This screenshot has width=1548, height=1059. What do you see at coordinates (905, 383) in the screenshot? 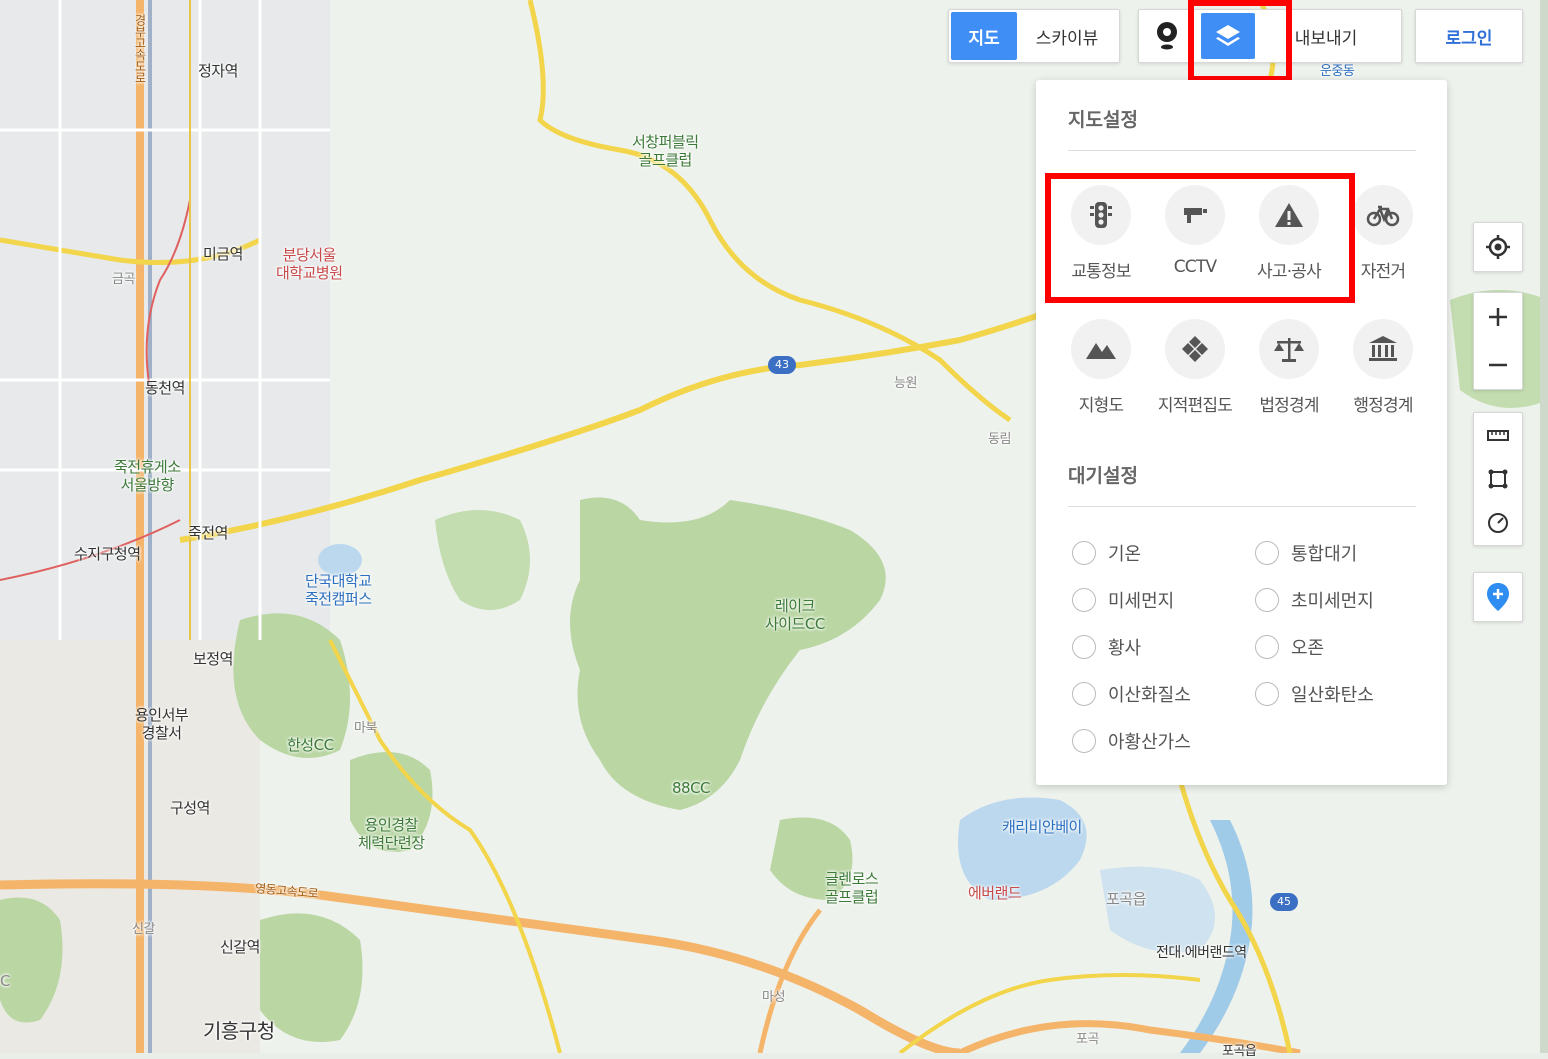
I see `ic-label: 능원` at bounding box center [905, 383].